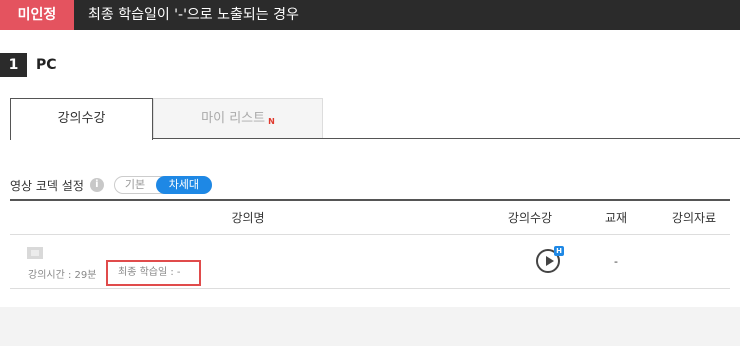 The image size is (740, 346). I want to click on last-study-date: 최종 학습일 : -, so click(153, 273).